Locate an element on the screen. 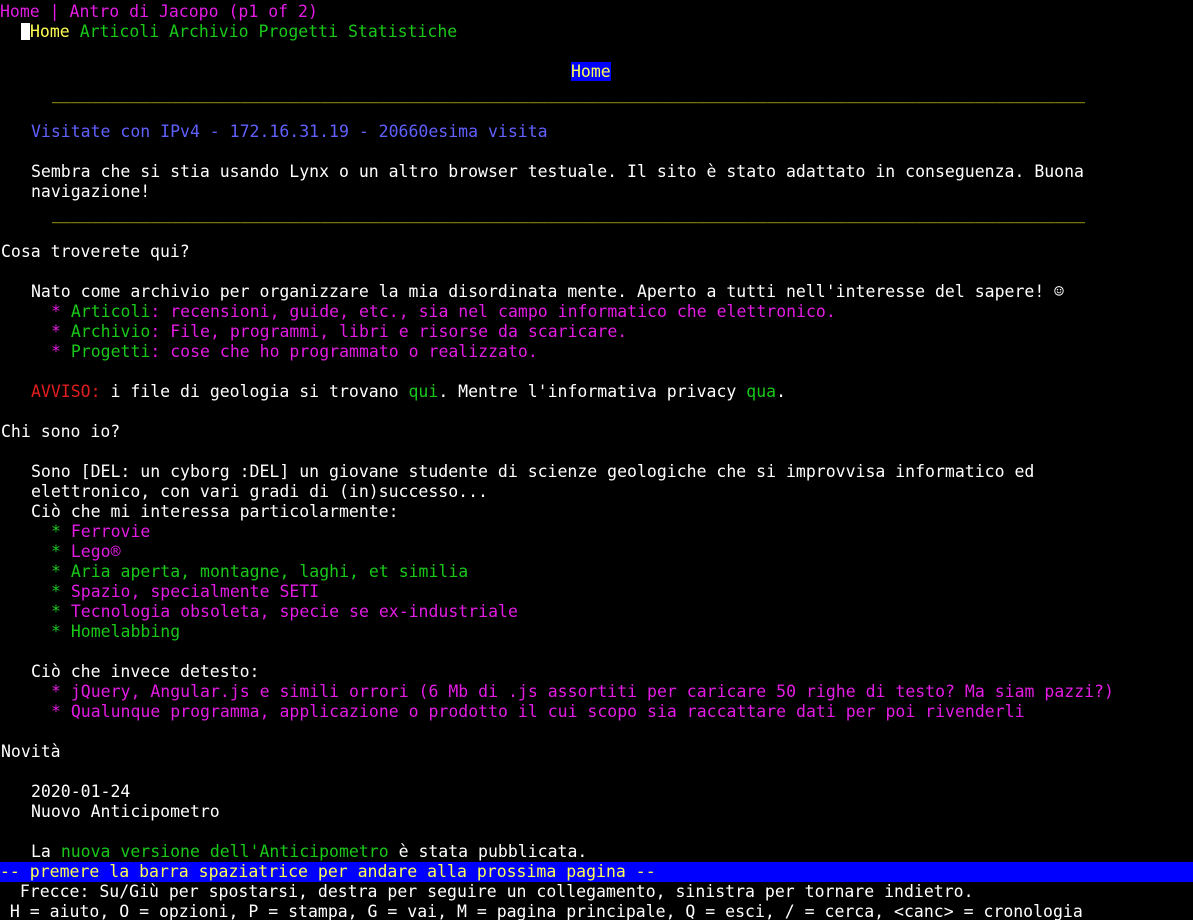 This screenshot has width=1193, height=920. like-lego: Lego® is located at coordinates (96, 551).